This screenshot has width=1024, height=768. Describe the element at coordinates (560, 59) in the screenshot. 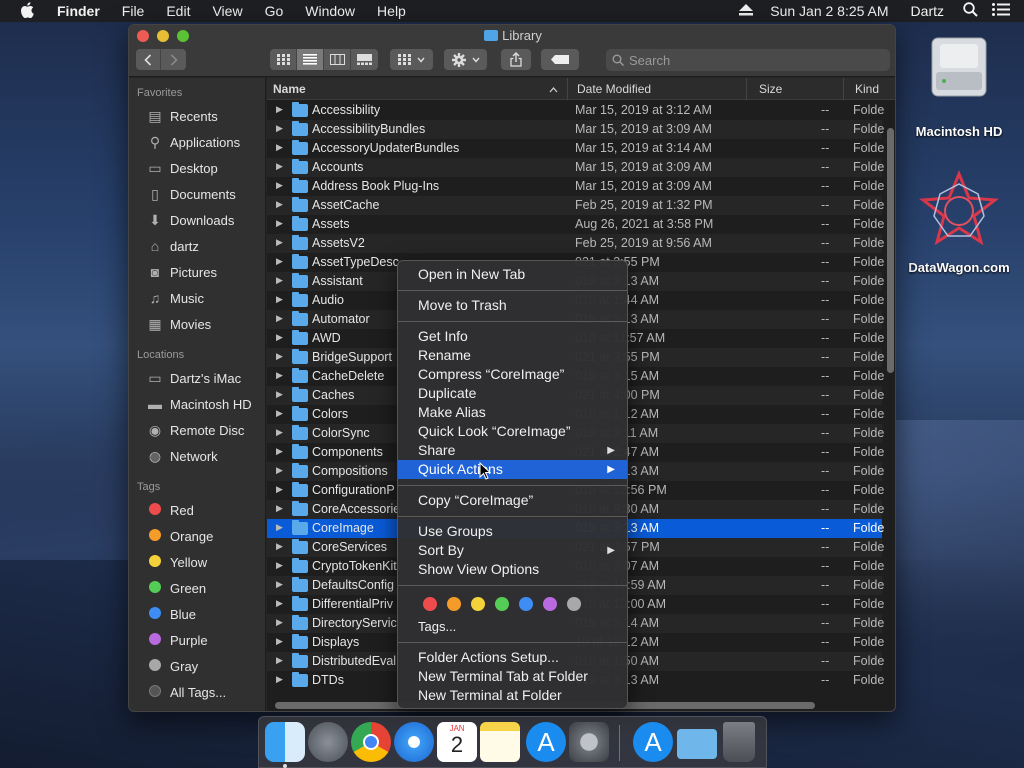

I see `edit-tags-button` at that location.